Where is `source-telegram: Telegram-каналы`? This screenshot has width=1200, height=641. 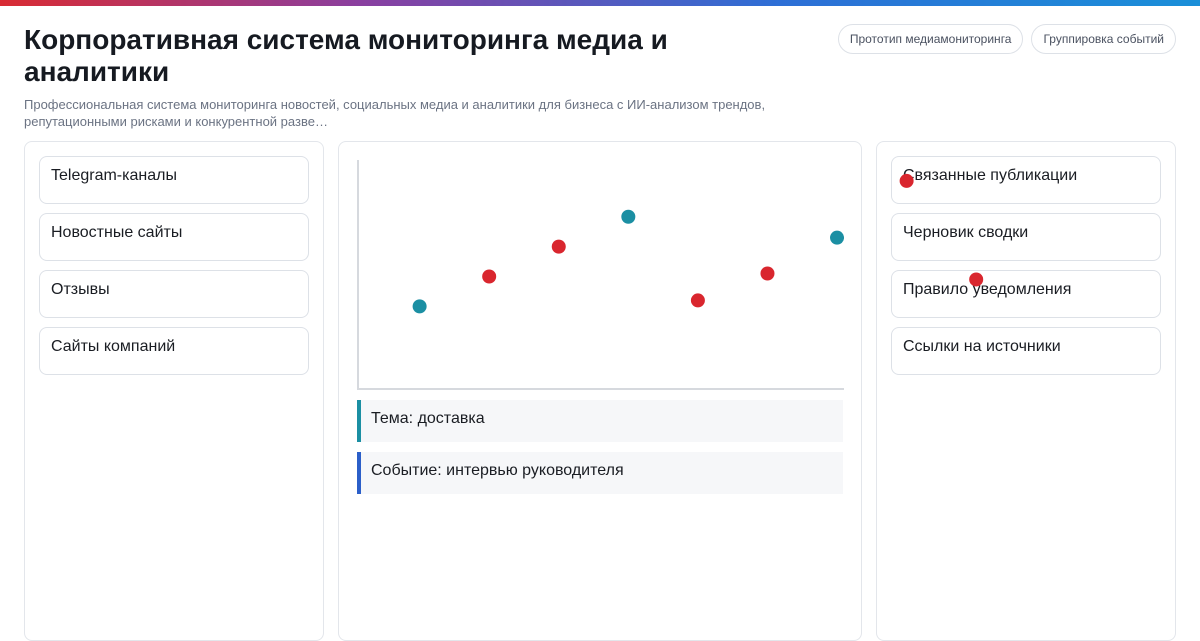
source-telegram: Telegram-каналы is located at coordinates (174, 180).